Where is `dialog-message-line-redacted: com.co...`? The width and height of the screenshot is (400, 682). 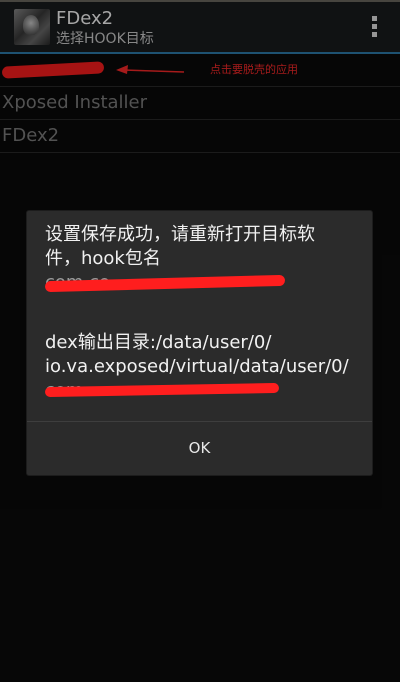 dialog-message-line-redacted: com.co... is located at coordinates (203, 283).